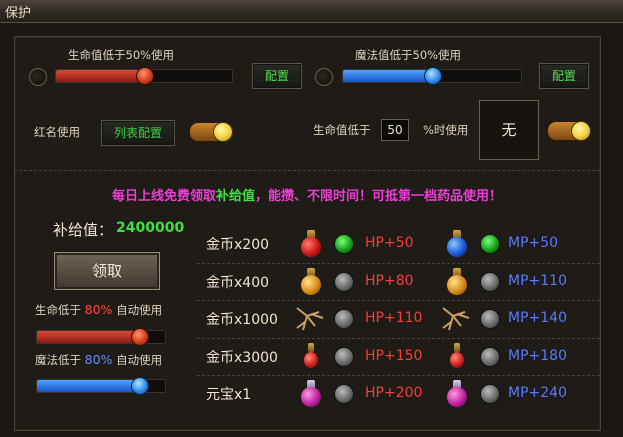 The image size is (623, 437). I want to click on tier-row: 金币x3000 HP+150 MP+180, so click(398, 358).